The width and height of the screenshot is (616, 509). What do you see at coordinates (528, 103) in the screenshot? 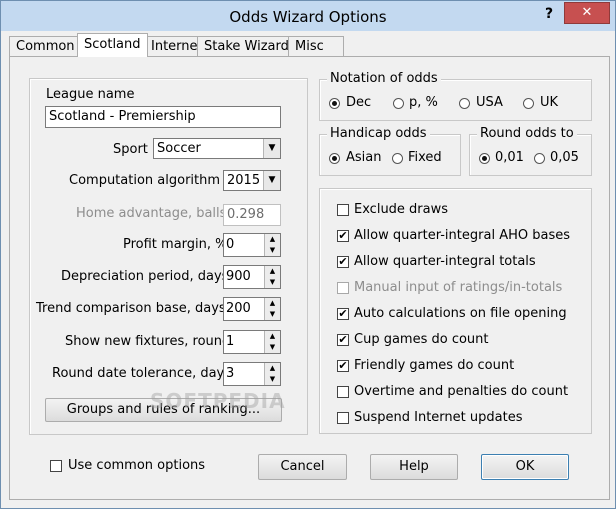
I see `radio-uk` at bounding box center [528, 103].